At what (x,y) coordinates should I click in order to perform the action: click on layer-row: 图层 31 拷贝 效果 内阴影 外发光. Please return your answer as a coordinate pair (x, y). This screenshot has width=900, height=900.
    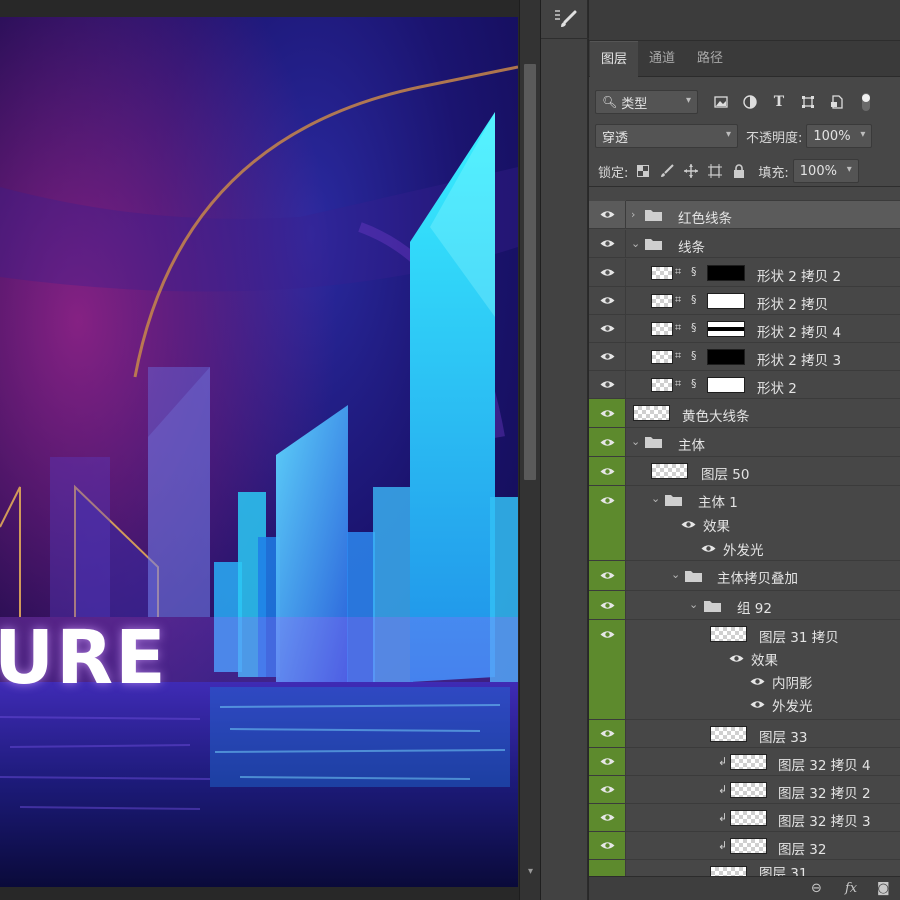
    Looking at the image, I should click on (744, 670).